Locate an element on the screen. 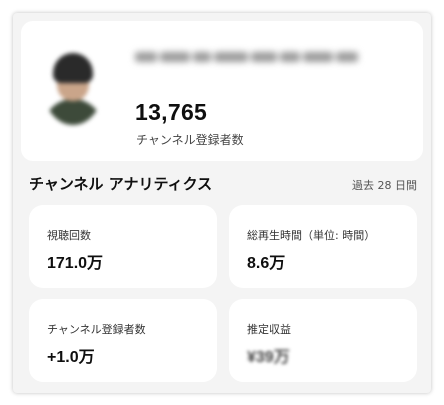  channel-avatar is located at coordinates (73, 87).